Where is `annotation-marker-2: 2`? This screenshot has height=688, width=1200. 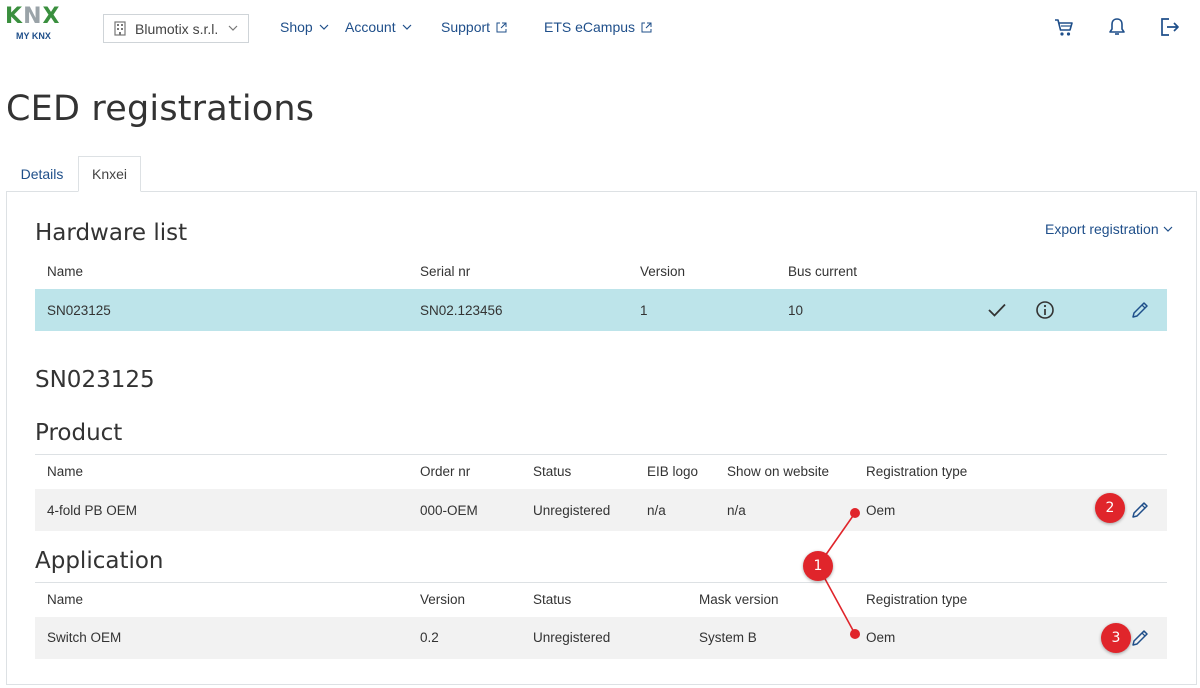 annotation-marker-2: 2 is located at coordinates (1110, 508).